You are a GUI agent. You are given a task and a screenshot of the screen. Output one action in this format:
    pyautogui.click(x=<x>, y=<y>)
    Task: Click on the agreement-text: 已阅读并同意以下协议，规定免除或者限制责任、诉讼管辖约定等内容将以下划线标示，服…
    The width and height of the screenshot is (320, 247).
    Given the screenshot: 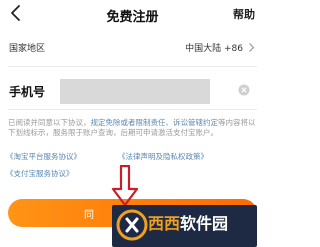 What is the action you would take?
    pyautogui.click(x=133, y=128)
    